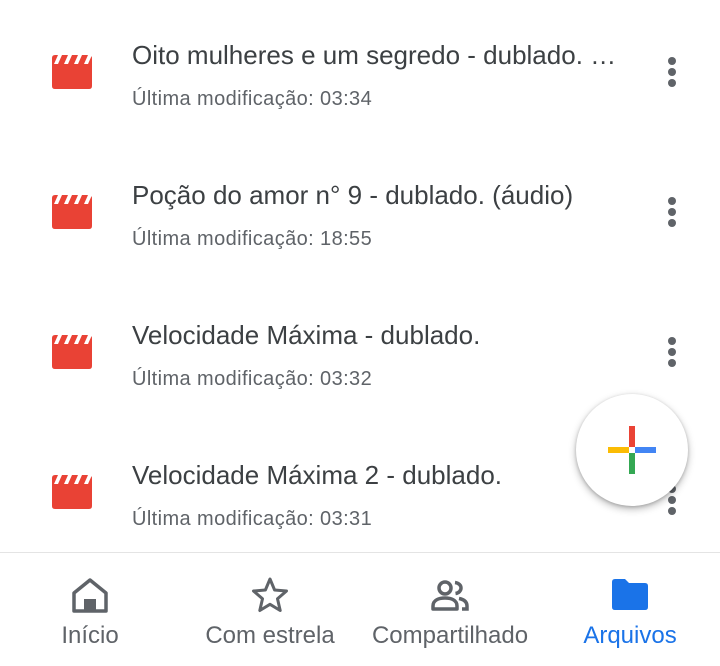  I want to click on nav-item-inicio: Início, so click(90, 609).